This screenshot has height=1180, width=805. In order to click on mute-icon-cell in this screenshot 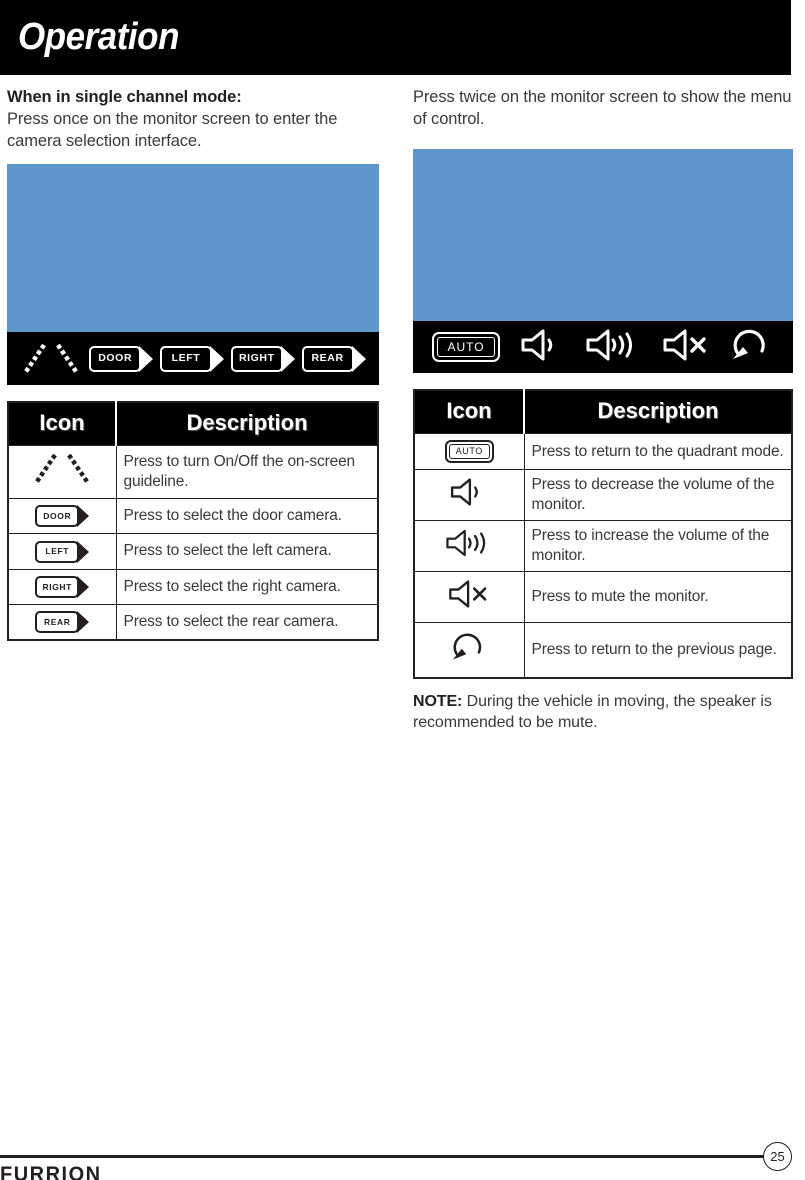, I will do `click(469, 597)`.